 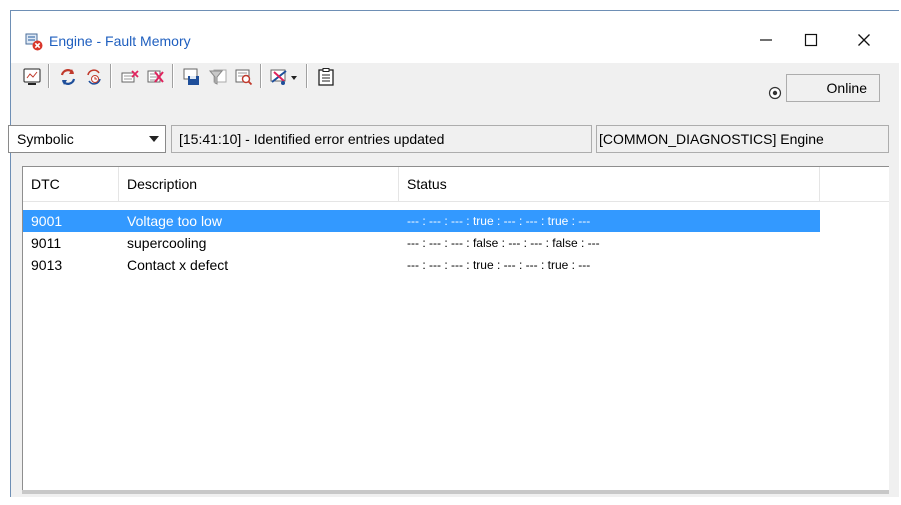 What do you see at coordinates (178, 265) in the screenshot?
I see `cell-description: Contact x defect` at bounding box center [178, 265].